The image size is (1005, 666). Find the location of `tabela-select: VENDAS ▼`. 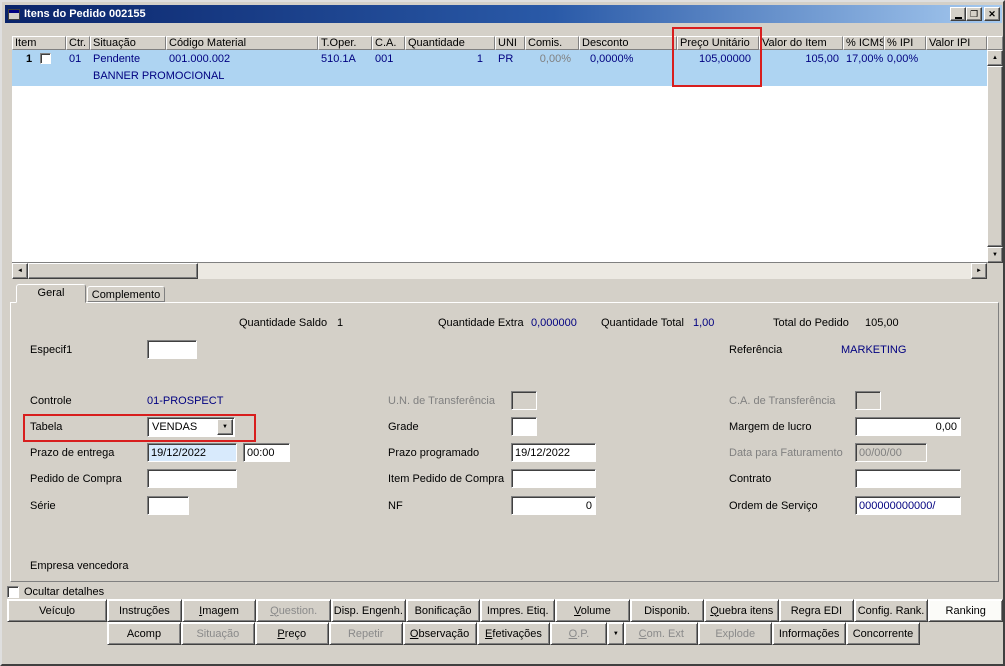

tabela-select: VENDAS ▼ is located at coordinates (191, 427).